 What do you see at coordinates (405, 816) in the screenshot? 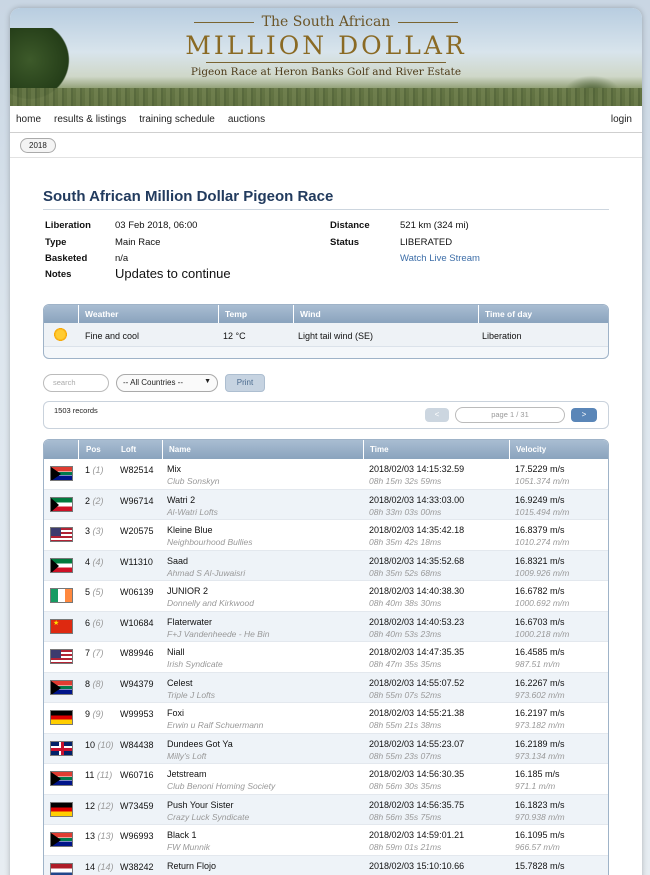
I see `row-duration: 08h 56m 35s 75ms` at bounding box center [405, 816].